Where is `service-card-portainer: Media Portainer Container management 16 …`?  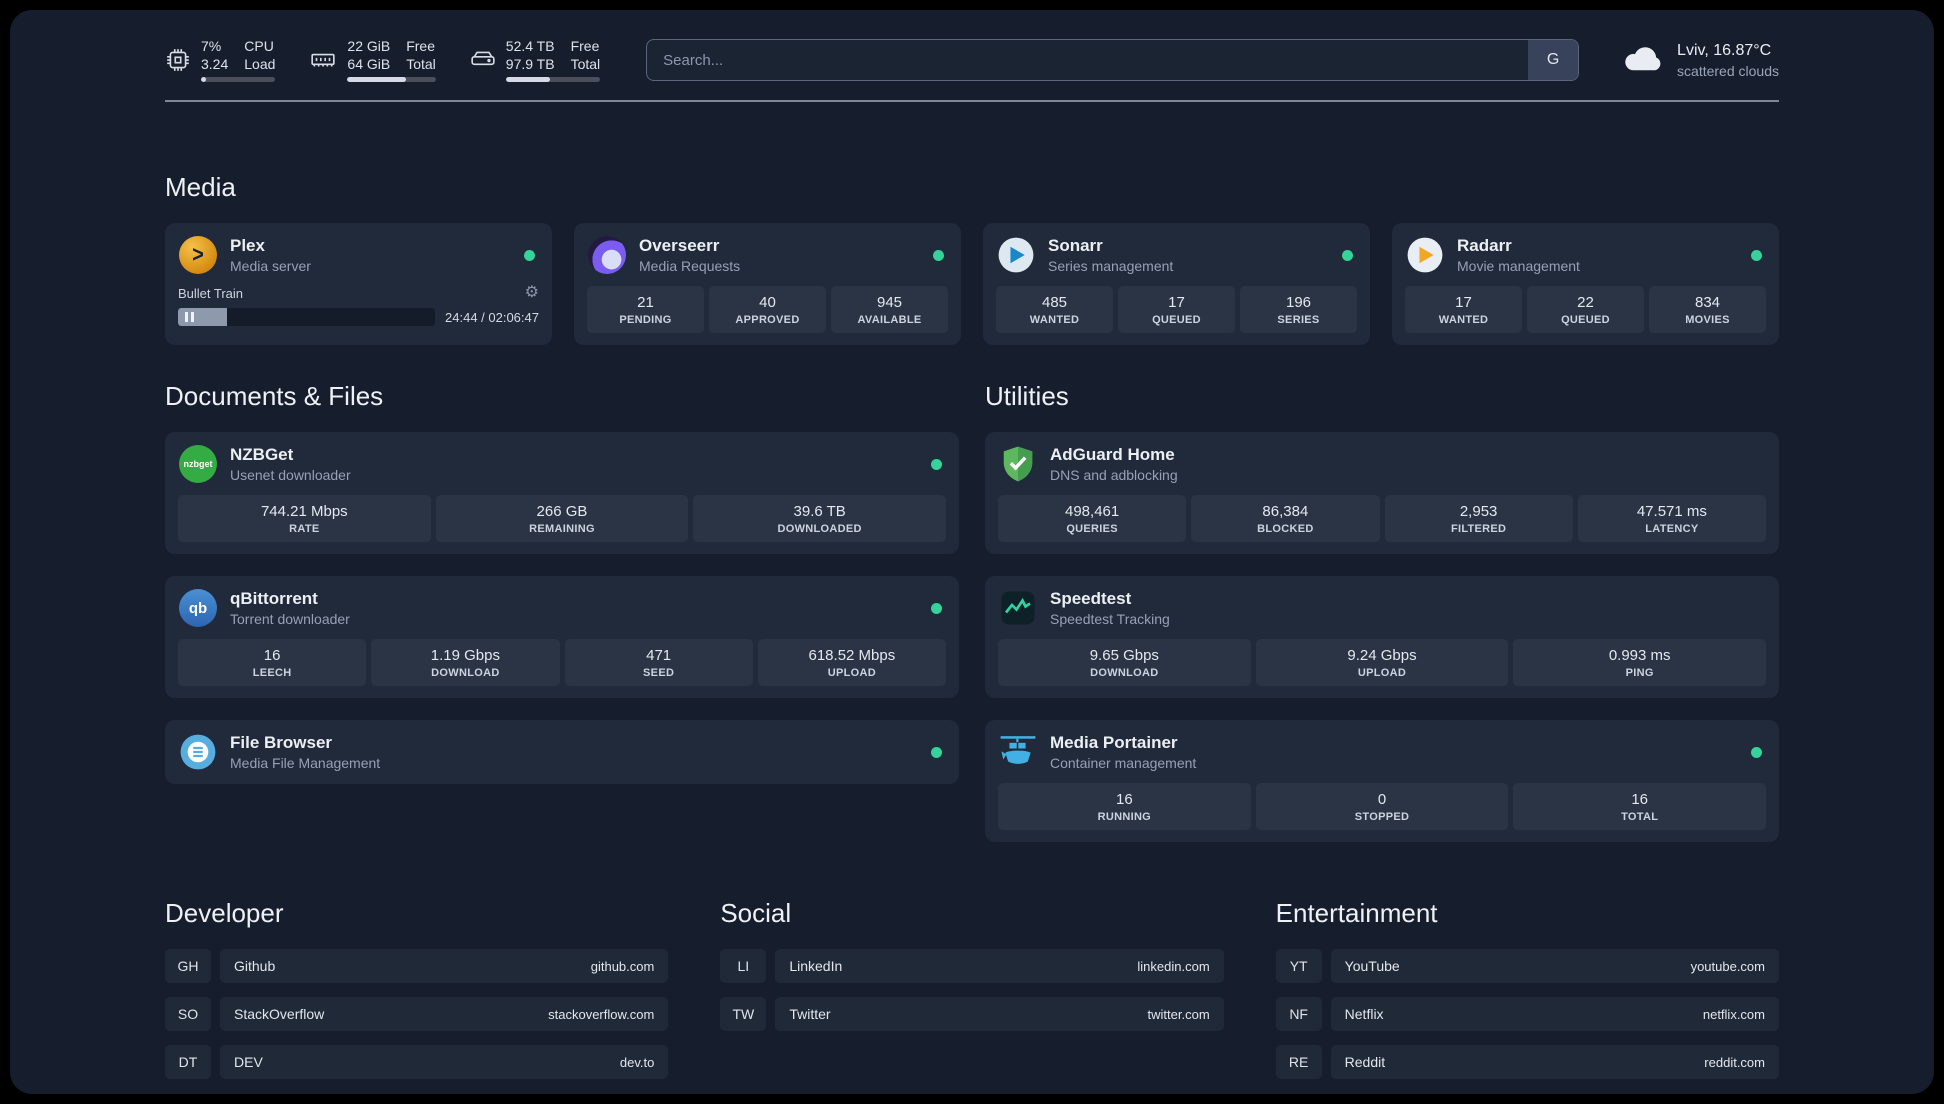
service-card-portainer: Media Portainer Container management 16 … is located at coordinates (1382, 781).